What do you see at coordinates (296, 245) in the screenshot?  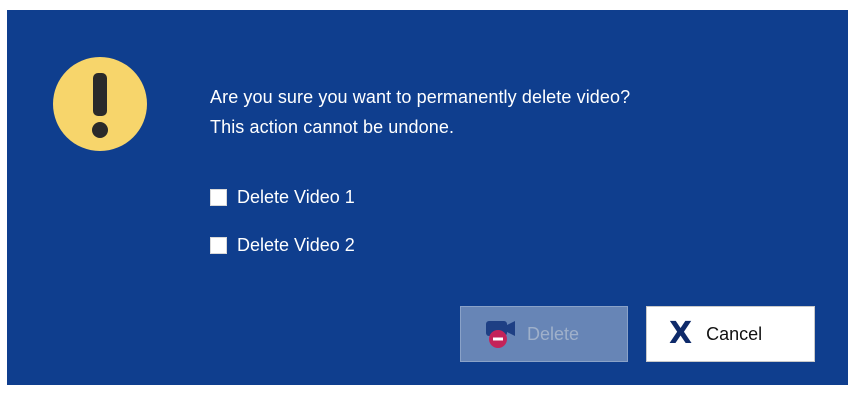 I see `delete-video-2-label: Delete Video 2` at bounding box center [296, 245].